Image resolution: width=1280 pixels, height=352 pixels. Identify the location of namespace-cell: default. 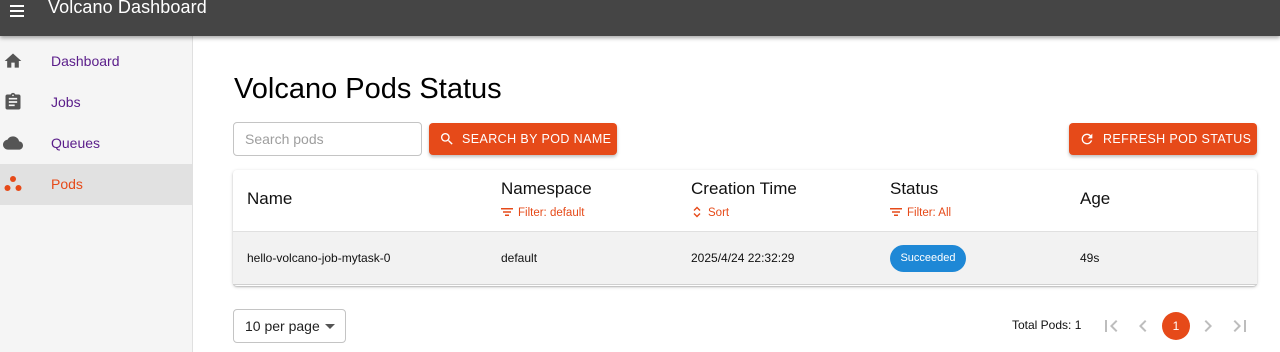
(519, 258).